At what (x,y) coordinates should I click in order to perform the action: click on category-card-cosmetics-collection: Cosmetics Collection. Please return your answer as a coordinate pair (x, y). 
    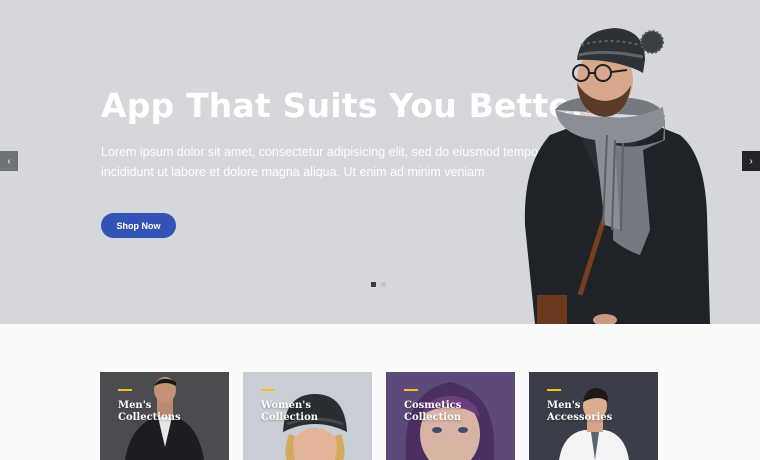
    Looking at the image, I should click on (450, 416).